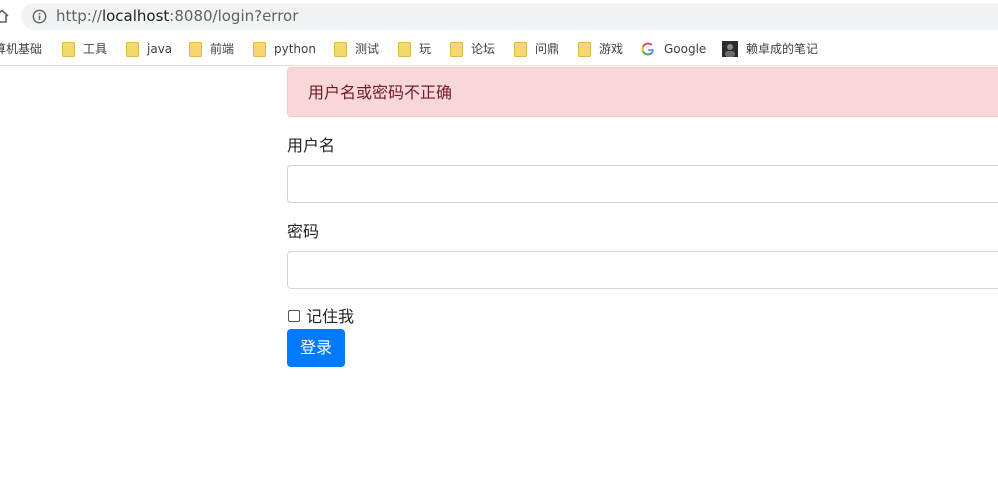 This screenshot has height=477, width=998. What do you see at coordinates (303, 231) in the screenshot?
I see `password-label: 密码` at bounding box center [303, 231].